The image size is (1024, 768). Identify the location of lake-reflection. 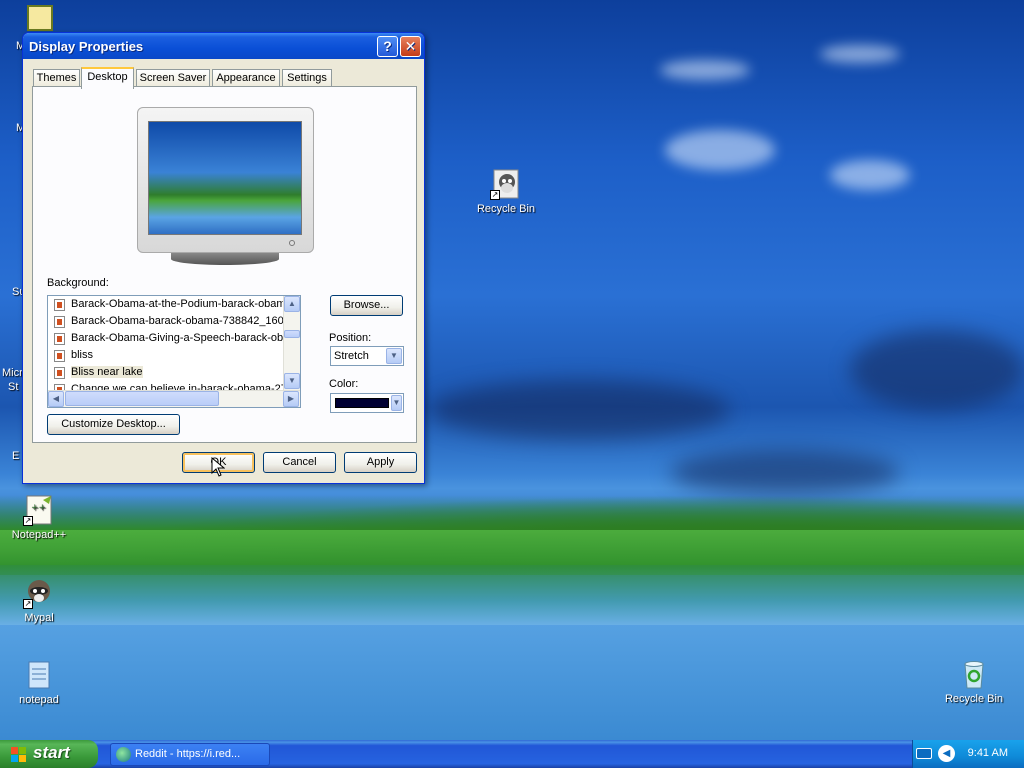
(512, 595).